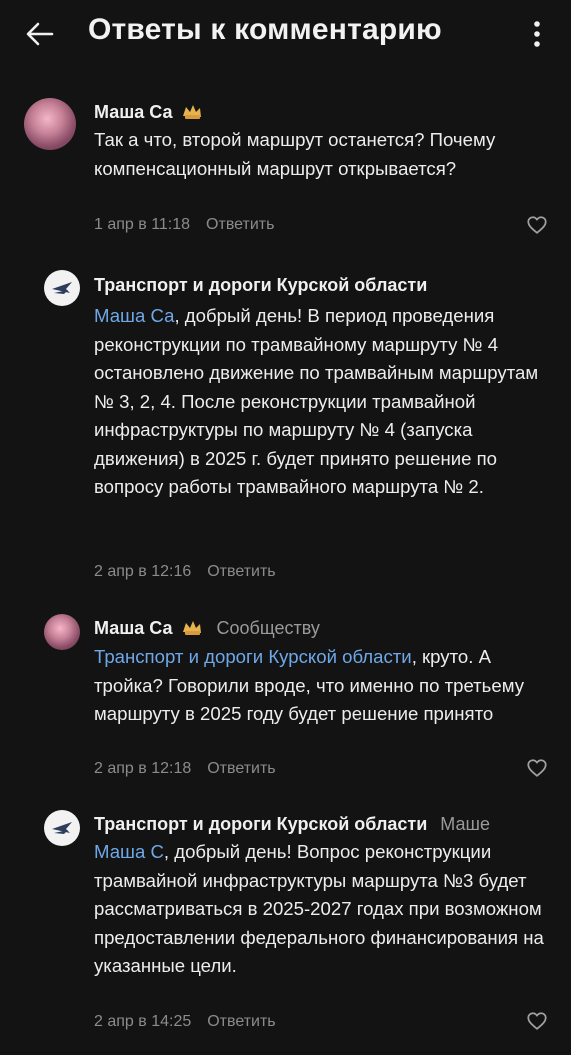 The image size is (571, 1055). What do you see at coordinates (143, 768) in the screenshot?
I see `comment-date: 2 апр в 12:18` at bounding box center [143, 768].